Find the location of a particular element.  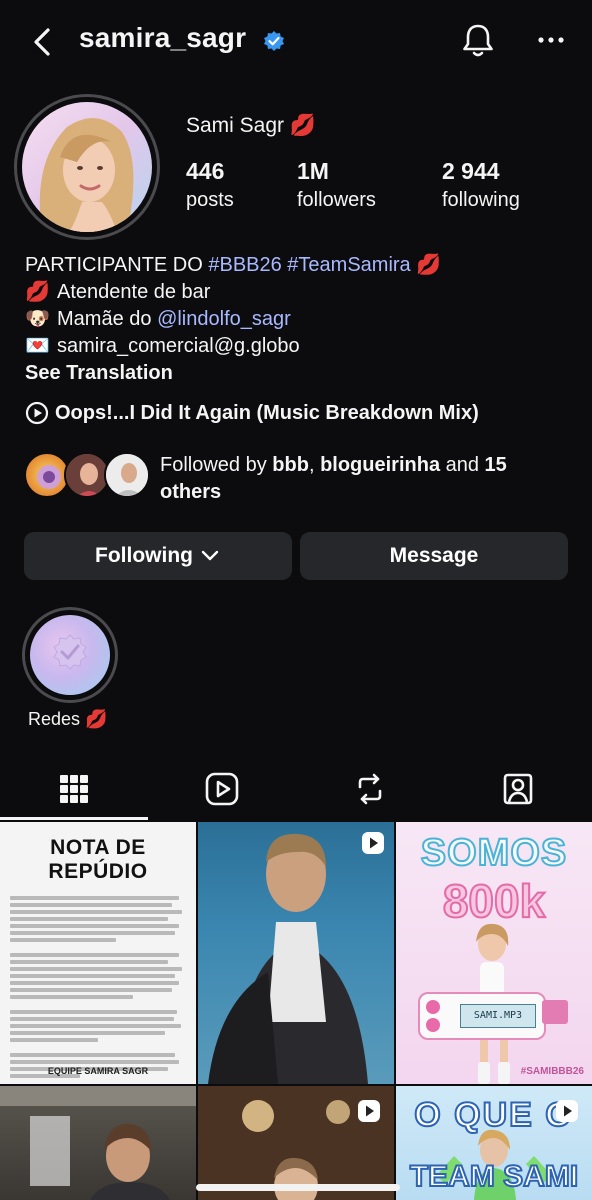

tagged-icon is located at coordinates (518, 789).